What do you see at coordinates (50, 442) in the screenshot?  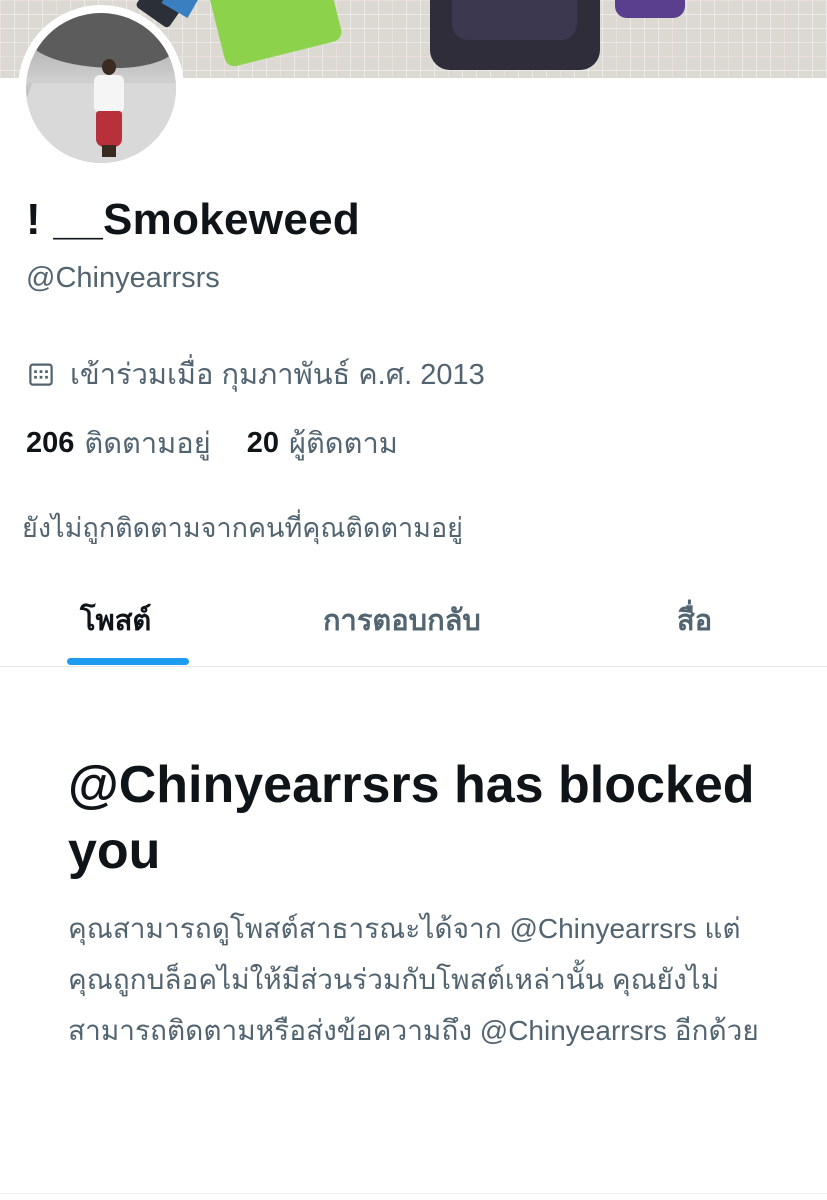 I see `following-count: 206` at bounding box center [50, 442].